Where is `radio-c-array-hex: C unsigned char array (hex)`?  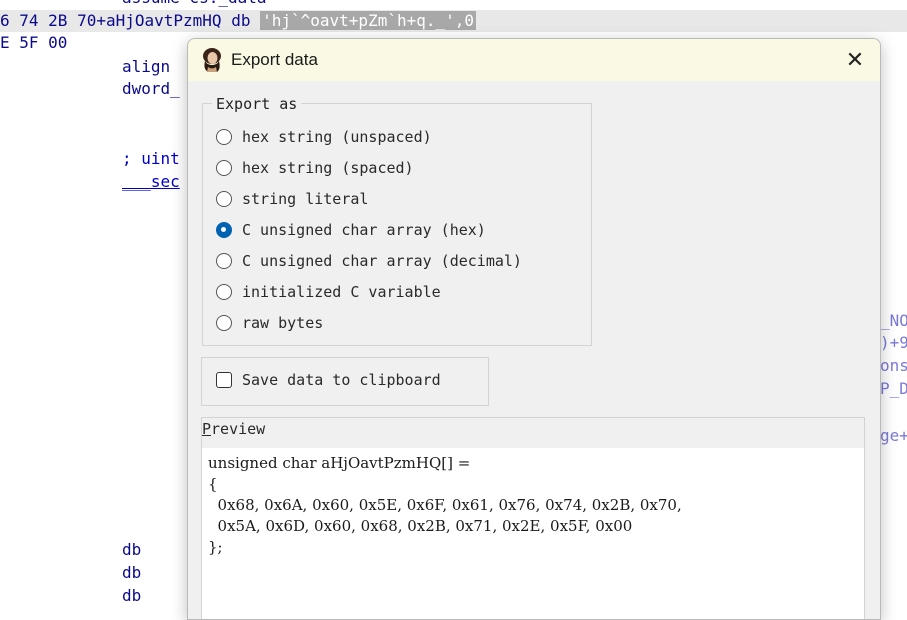
radio-c-array-hex: C unsigned char array (hex) is located at coordinates (351, 230).